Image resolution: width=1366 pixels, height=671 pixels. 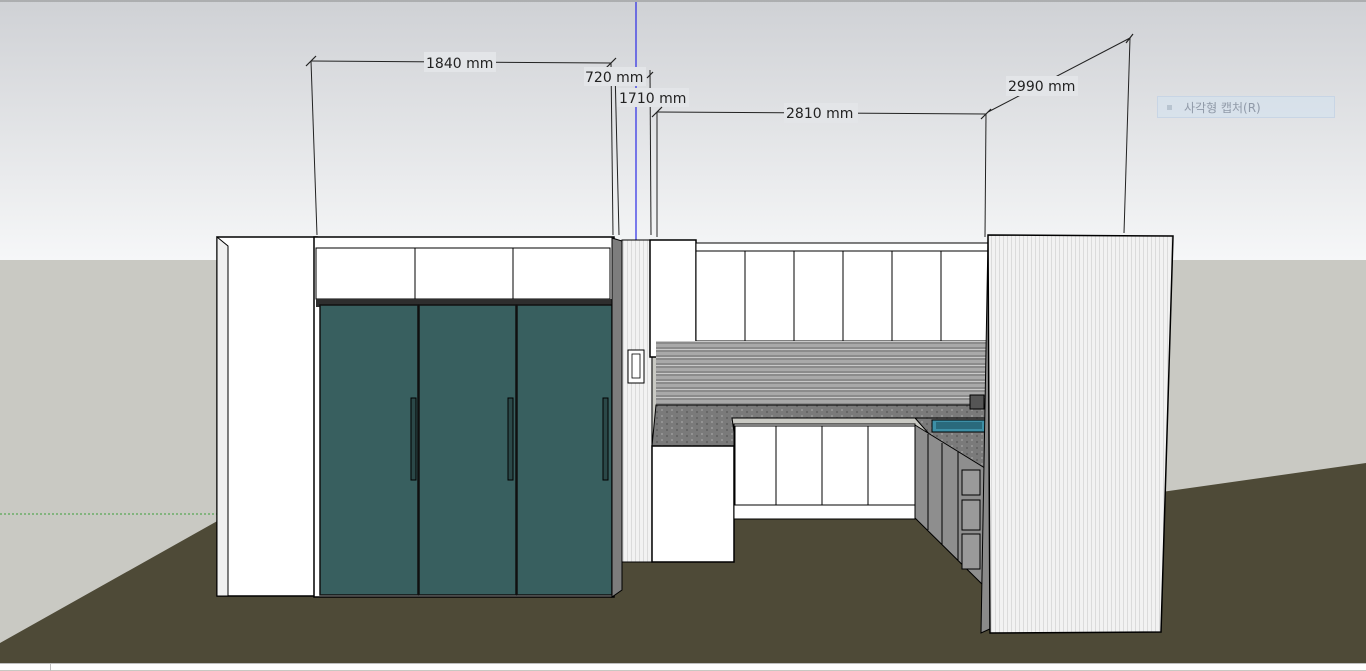 I want to click on upper-cabinet-strip, so click(x=842, y=247).